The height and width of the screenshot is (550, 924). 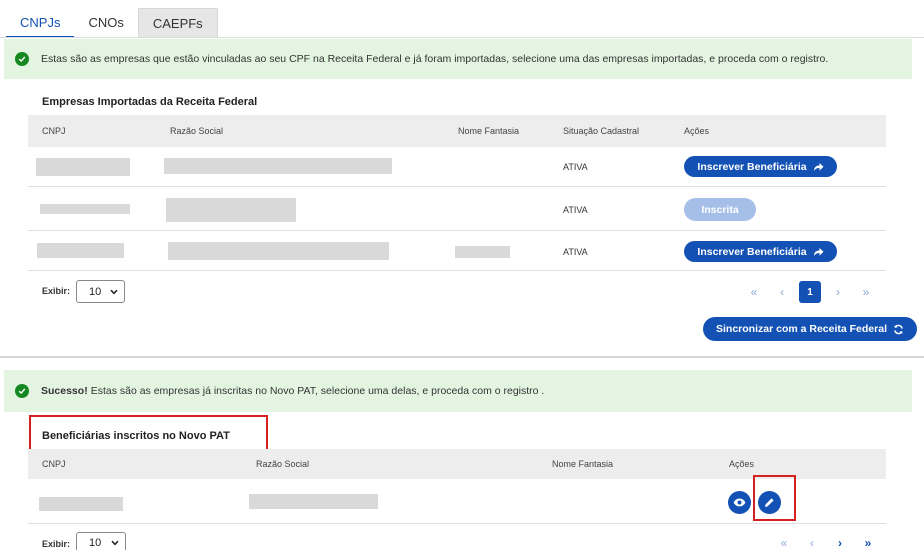 I want to click on nome-fantasia-redacted, so click(x=482, y=252).